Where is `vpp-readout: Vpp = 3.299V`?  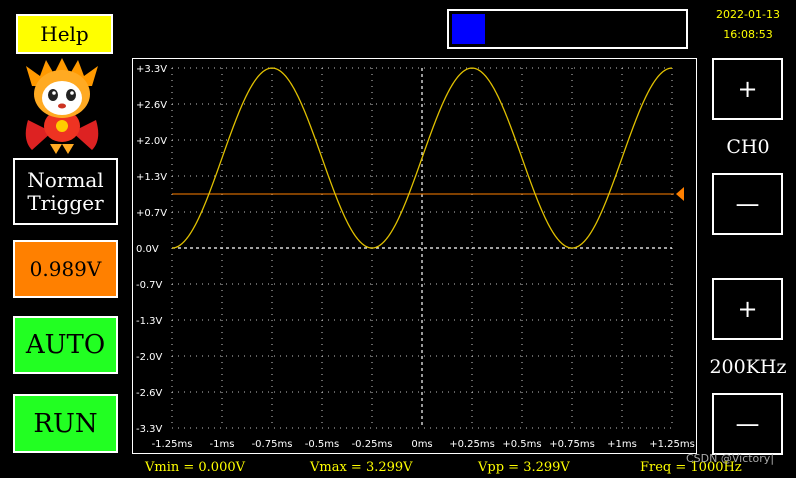 vpp-readout: Vpp = 3.299V is located at coordinates (524, 467).